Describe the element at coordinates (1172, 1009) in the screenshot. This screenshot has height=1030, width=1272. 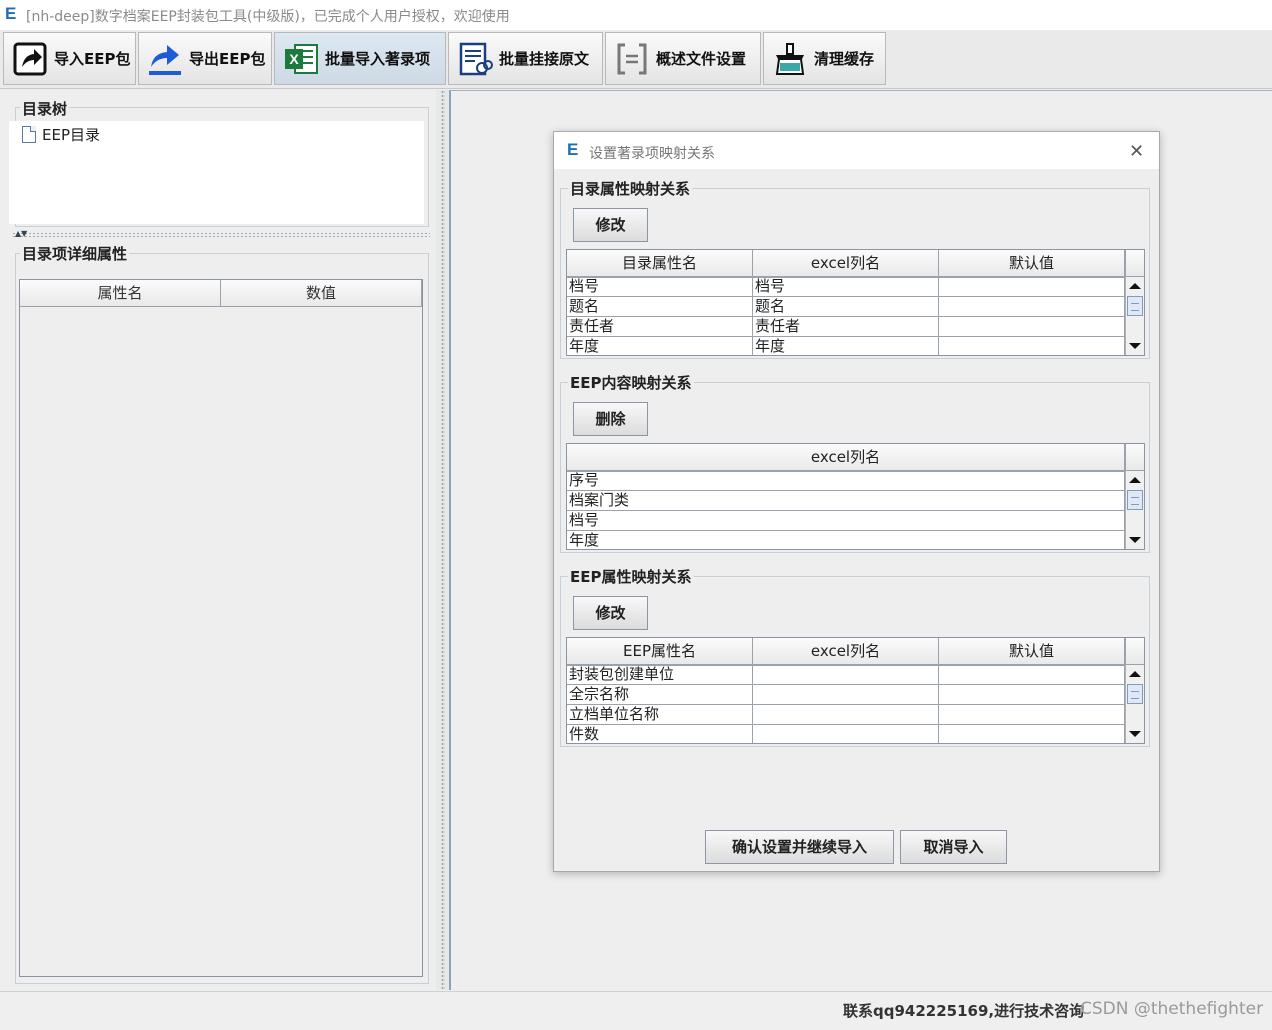
I see `watermark: CSDN @thethefighter` at that location.